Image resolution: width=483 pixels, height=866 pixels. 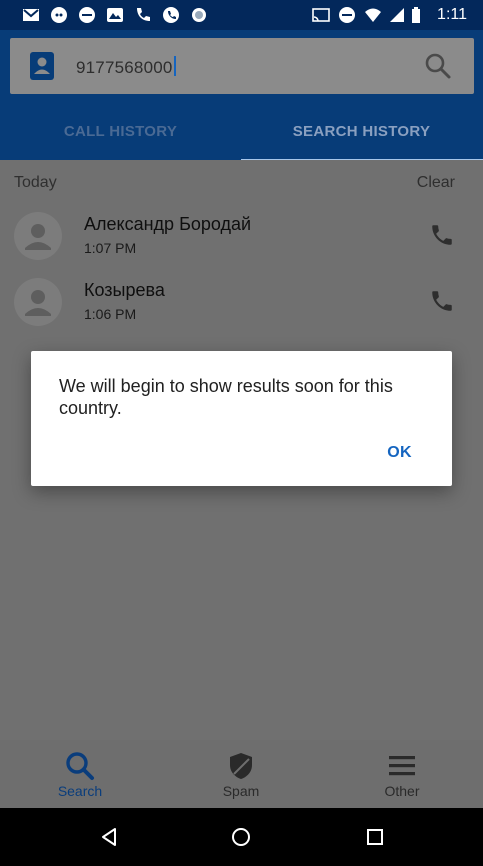 What do you see at coordinates (321, 15) in the screenshot?
I see `cast-icon` at bounding box center [321, 15].